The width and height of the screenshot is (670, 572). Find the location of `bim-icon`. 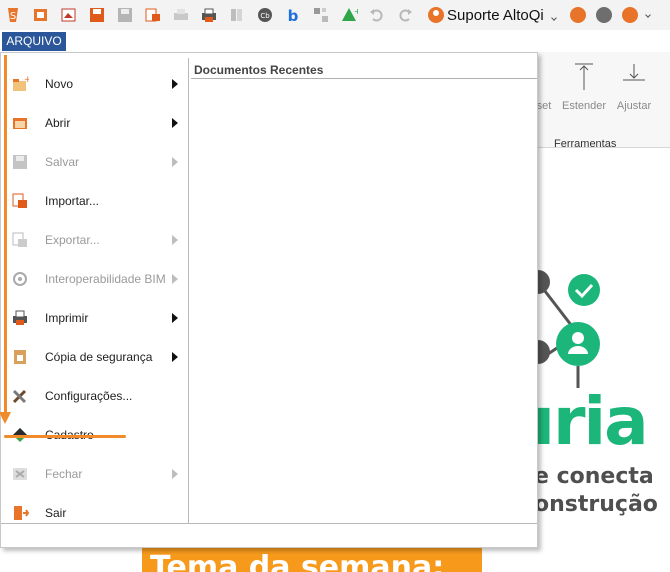

bim-icon is located at coordinates (20, 279).